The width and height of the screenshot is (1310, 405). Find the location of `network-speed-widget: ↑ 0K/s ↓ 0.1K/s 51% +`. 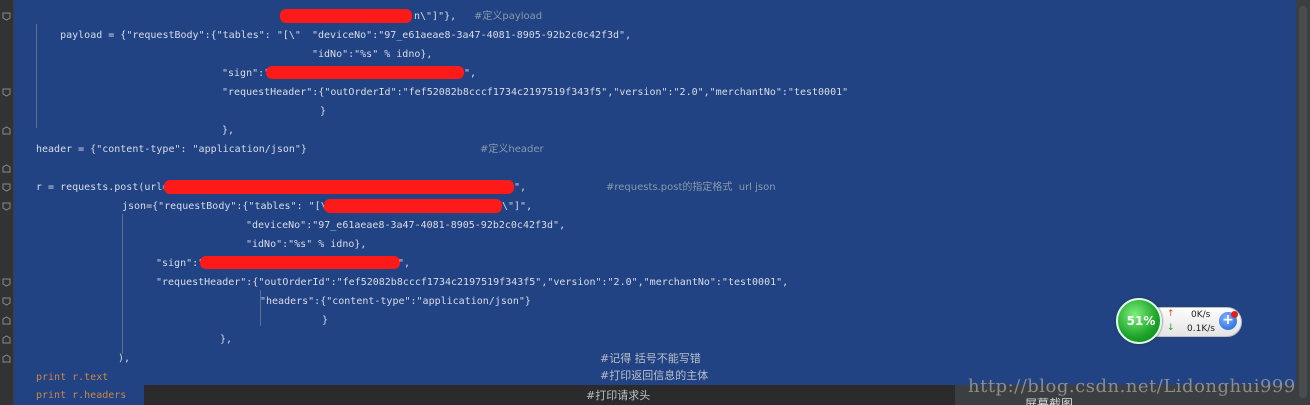

network-speed-widget: ↑ 0K/s ↓ 0.1K/s 51% + is located at coordinates (1179, 321).